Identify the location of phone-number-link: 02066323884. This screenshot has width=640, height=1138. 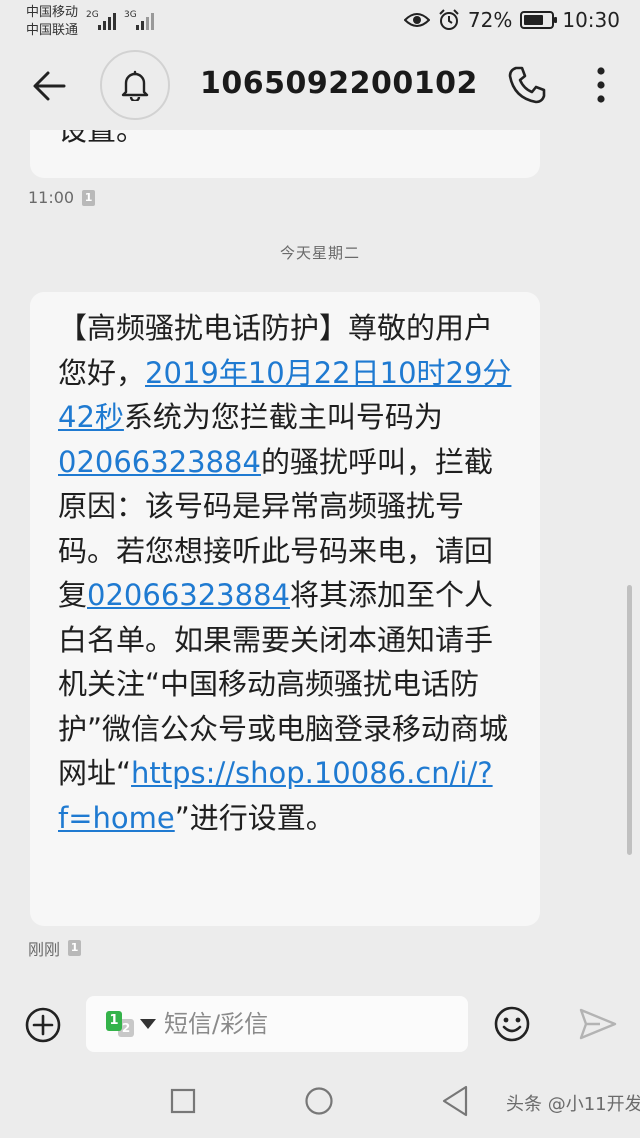
(159, 462).